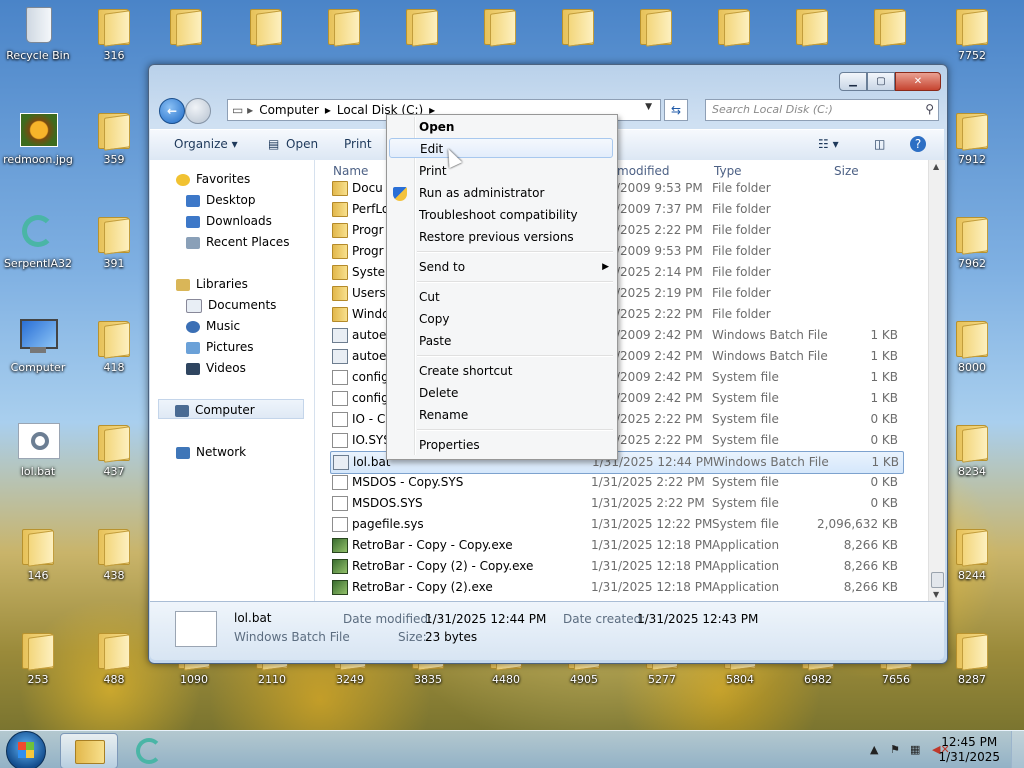 The image size is (1024, 768). I want to click on file-size: 8,266 KB, so click(870, 545).